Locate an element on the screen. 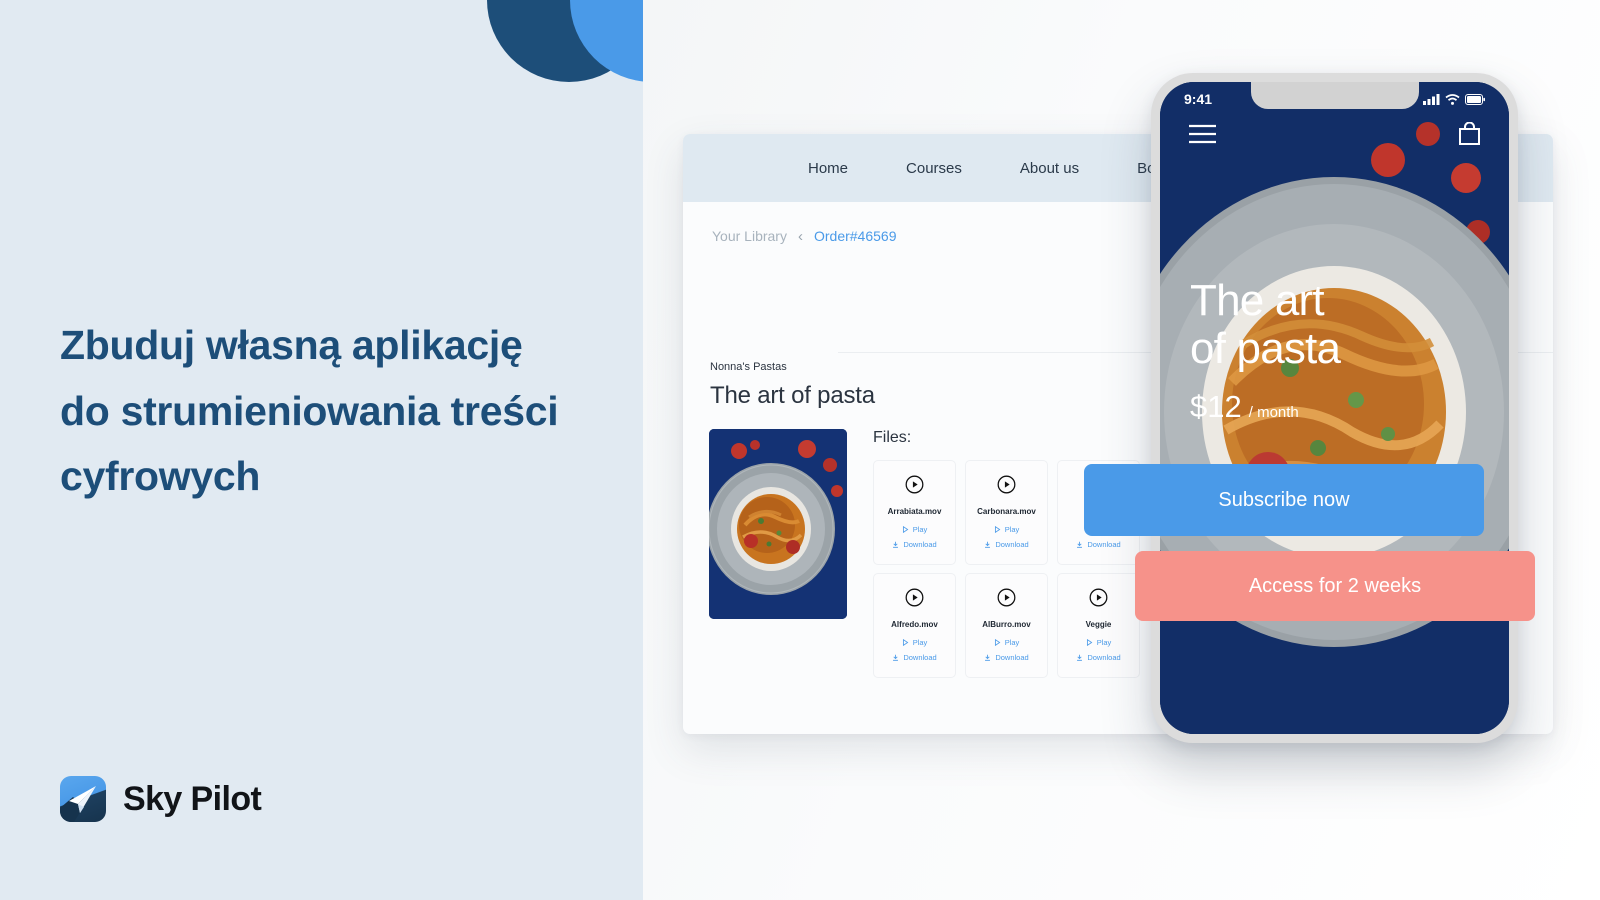  phone-hero-text: The art of pasta $12 / month is located at coordinates (1265, 350).